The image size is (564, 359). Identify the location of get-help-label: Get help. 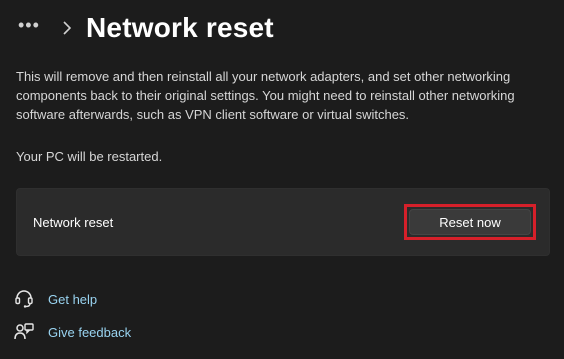
(73, 299).